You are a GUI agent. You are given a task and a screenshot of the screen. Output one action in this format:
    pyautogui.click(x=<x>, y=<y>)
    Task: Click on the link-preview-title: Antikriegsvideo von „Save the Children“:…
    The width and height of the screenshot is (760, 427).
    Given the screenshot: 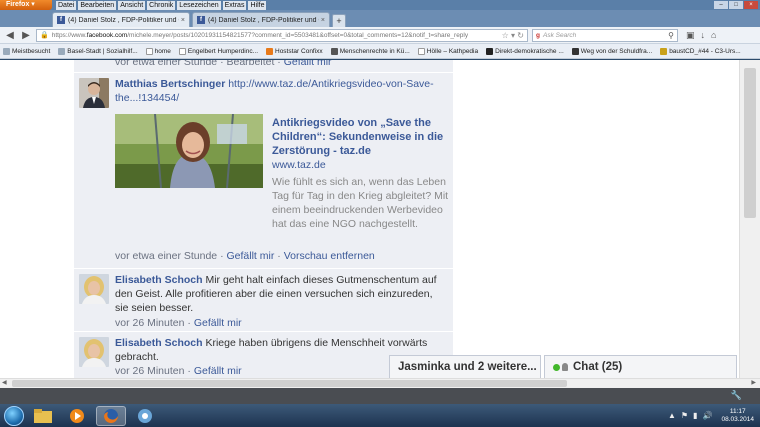 What is the action you would take?
    pyautogui.click(x=361, y=137)
    